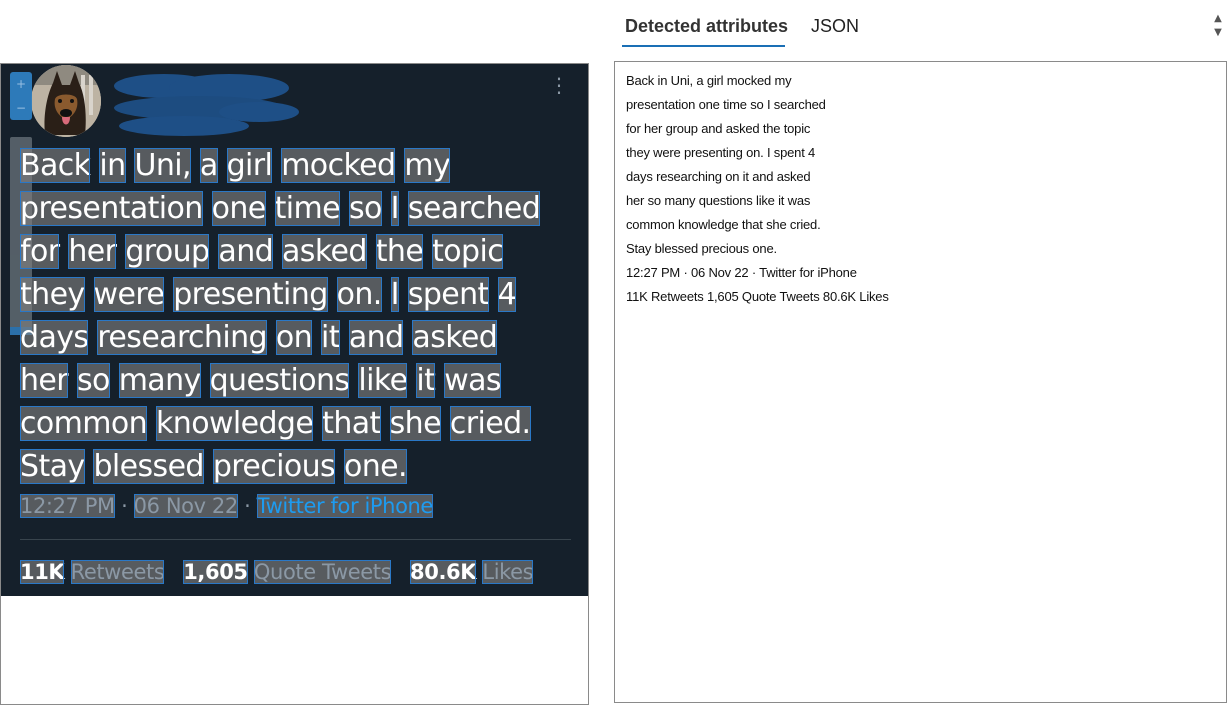  Describe the element at coordinates (208, 165) in the screenshot. I see `detected-word: a` at that location.